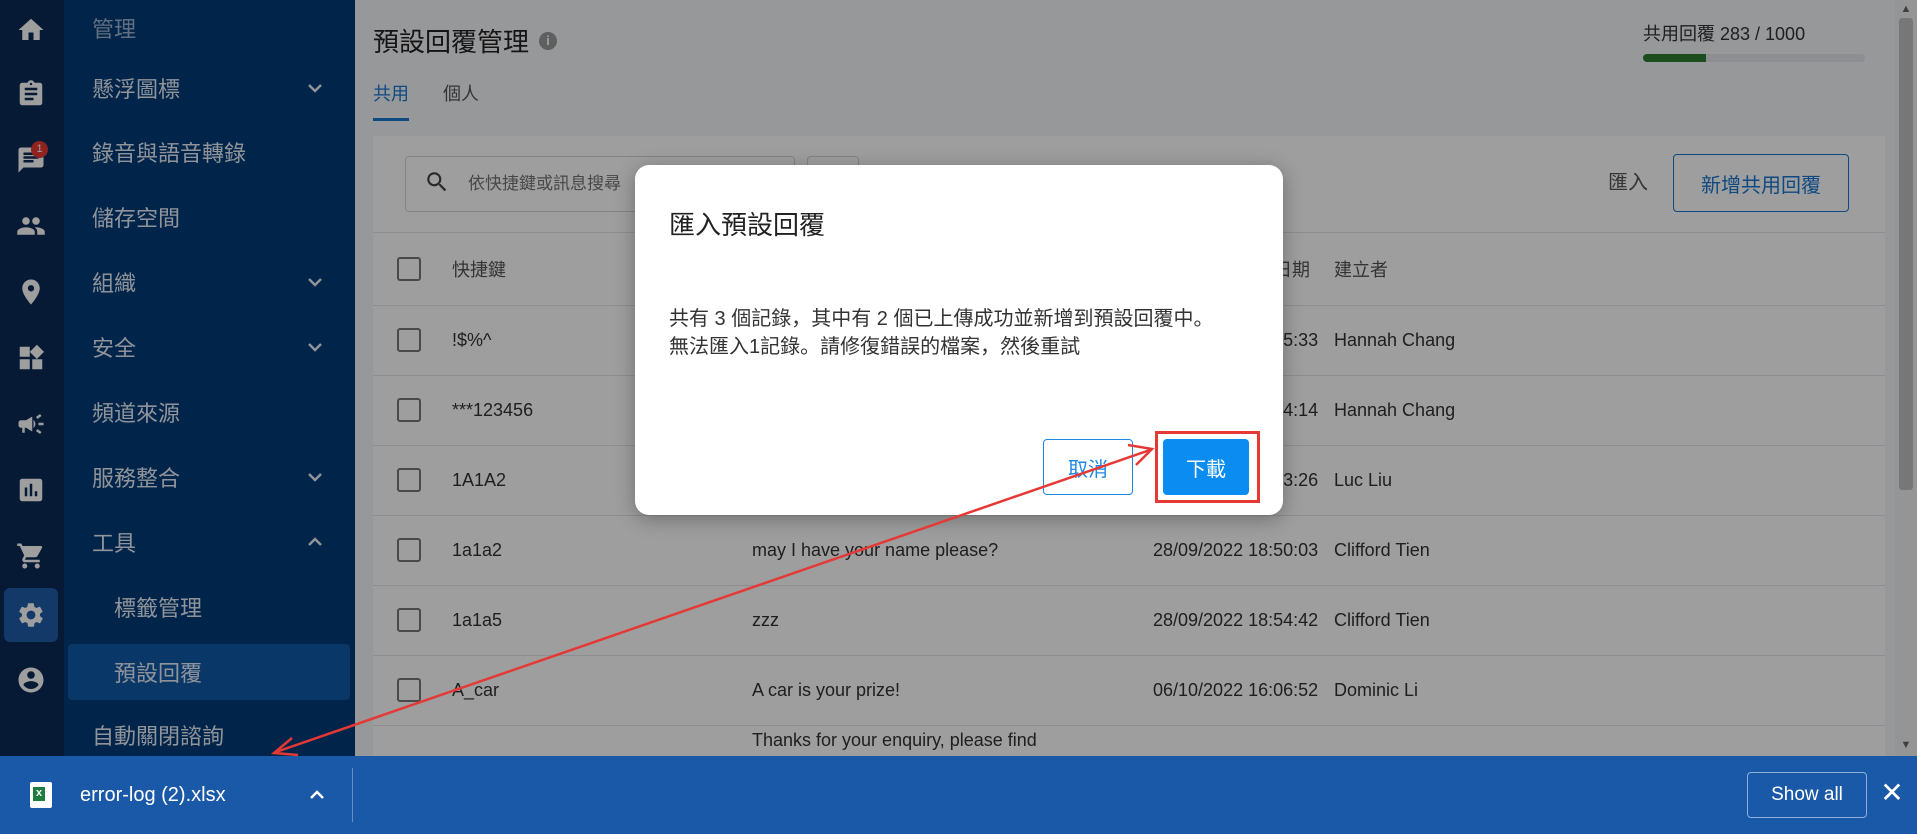 The height and width of the screenshot is (834, 1917). Describe the element at coordinates (875, 347) in the screenshot. I see `dialog-message-line-2: 無法匯入1記錄。請修復錯誤的檔案，然後重試` at that location.